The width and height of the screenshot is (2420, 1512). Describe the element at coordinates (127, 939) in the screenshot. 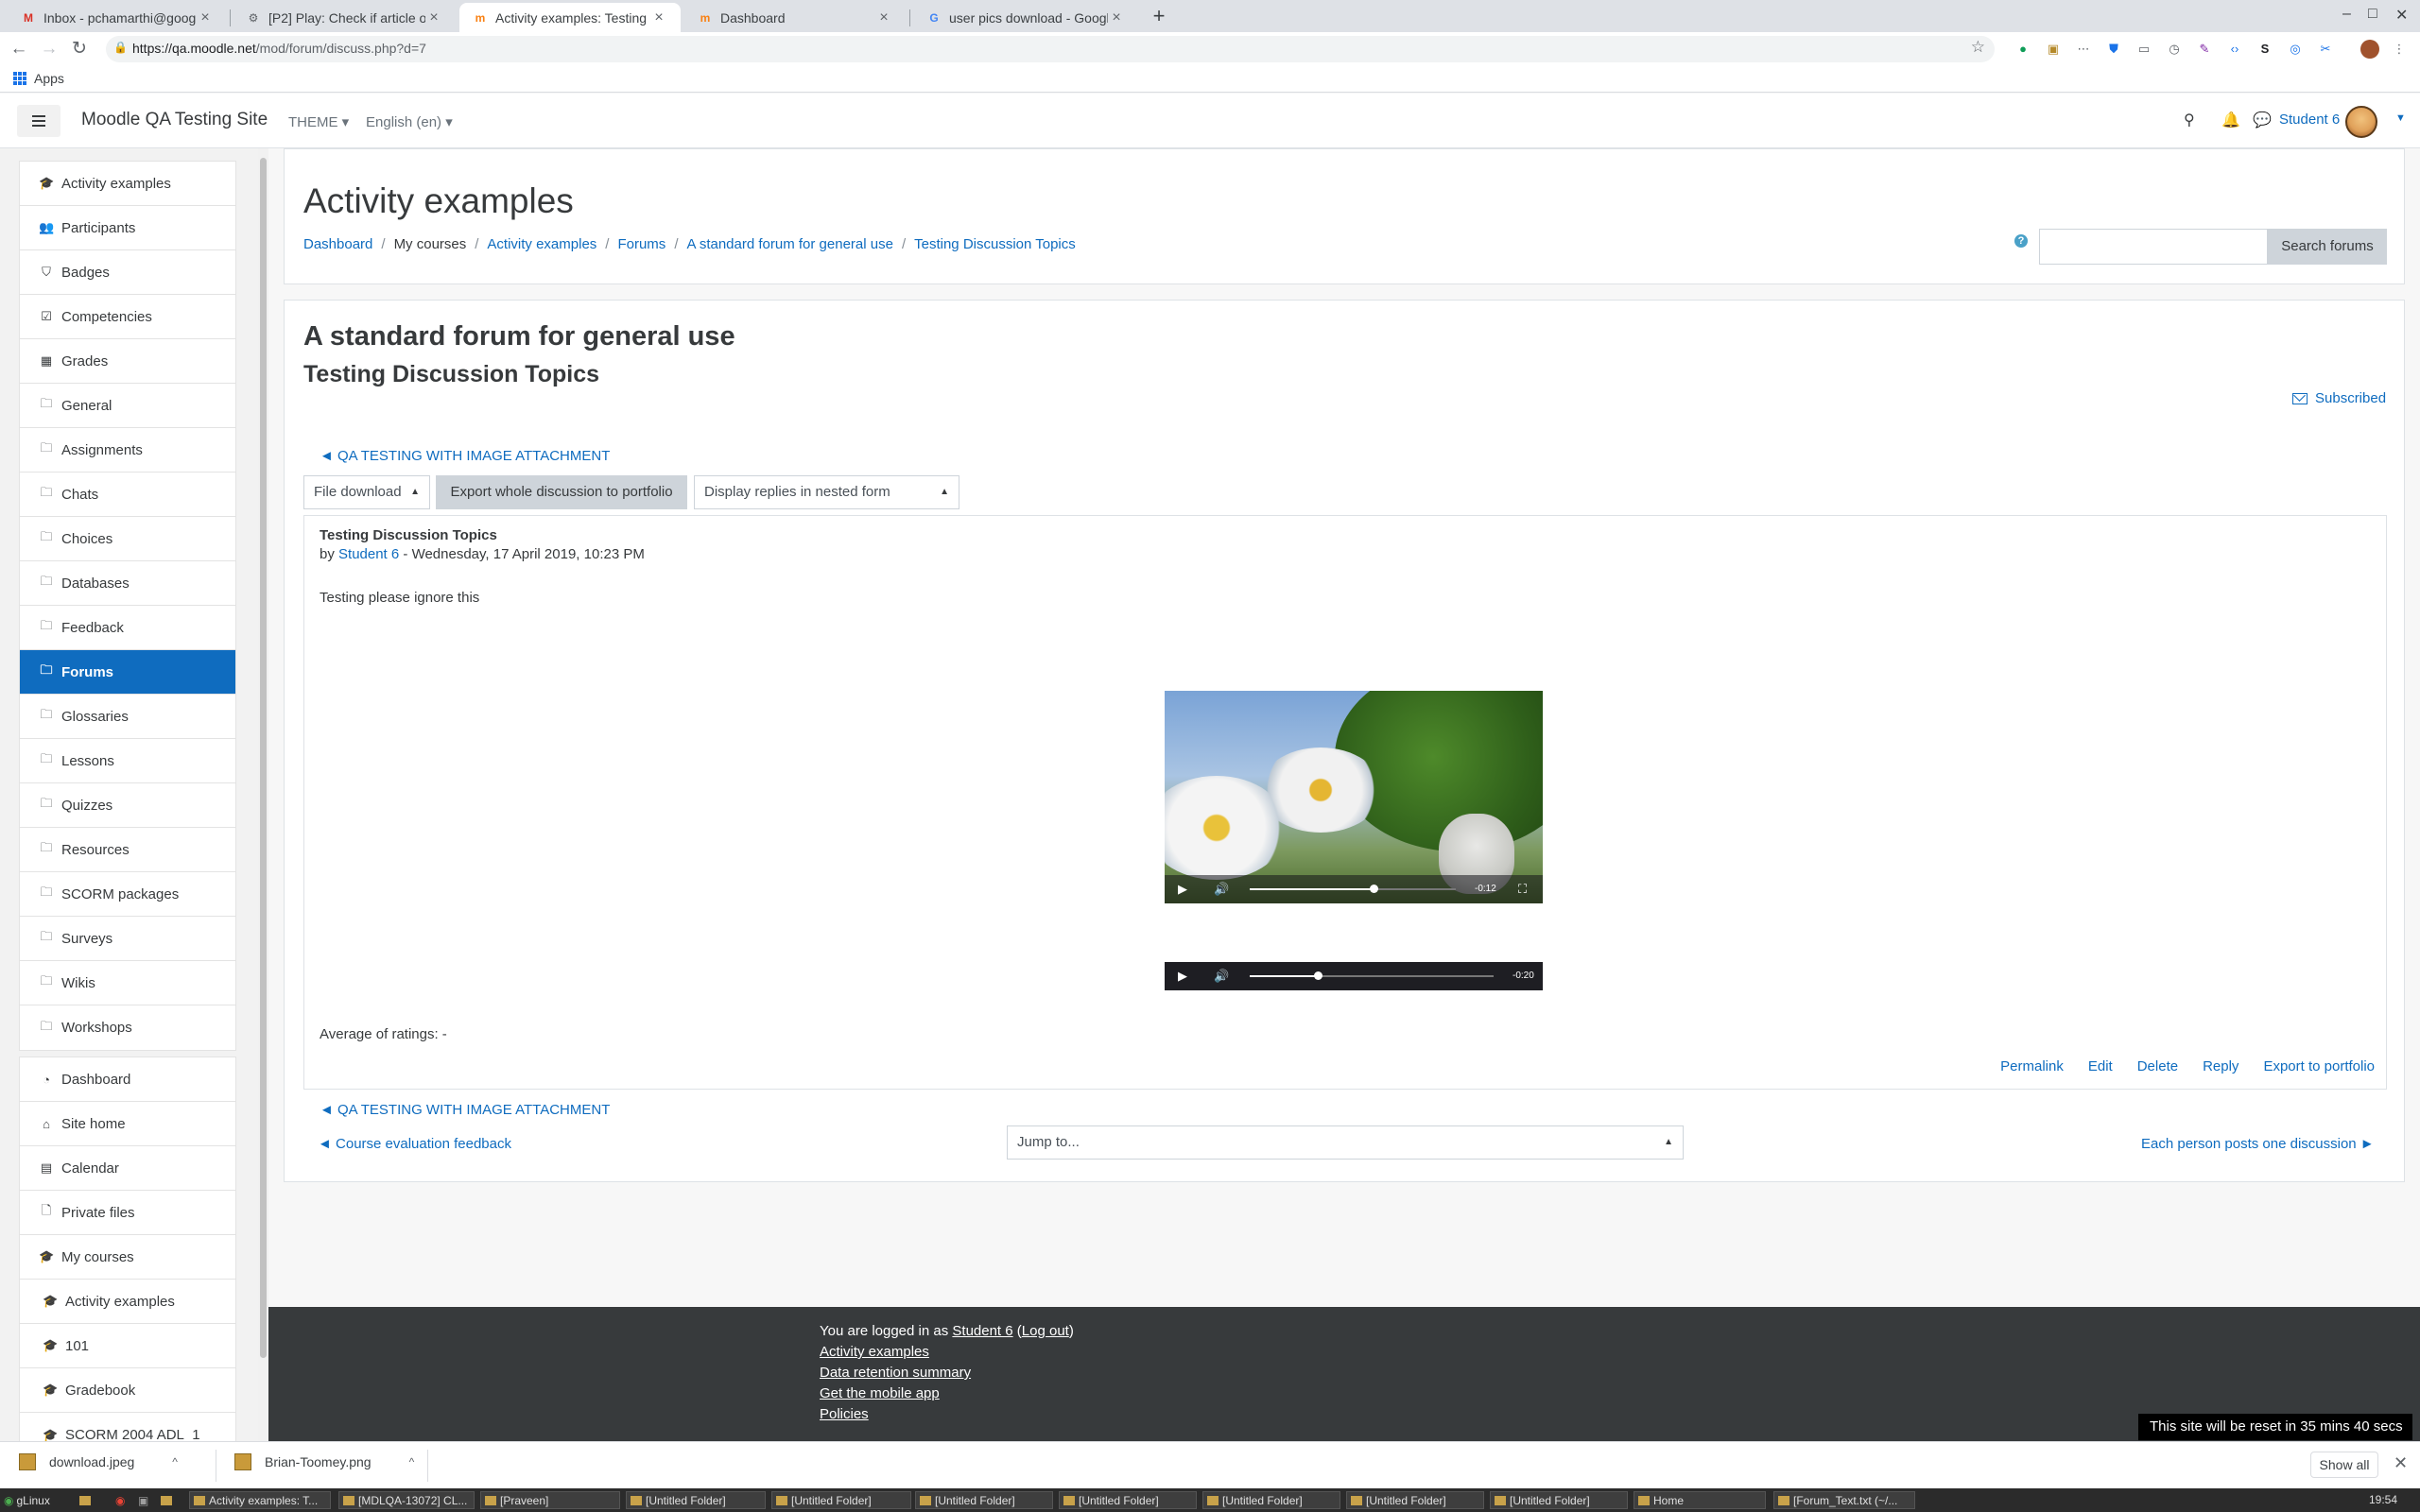

I see `sidebar-item-surveys: 🗀 Surveys` at that location.